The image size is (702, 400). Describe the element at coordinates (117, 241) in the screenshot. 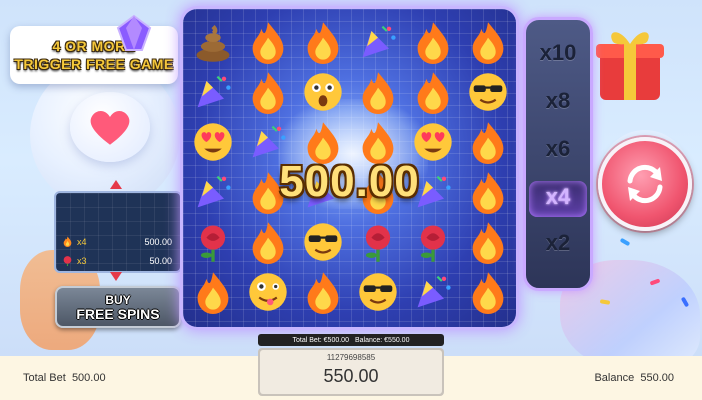

I see `paytable-row: x4 500.00` at that location.